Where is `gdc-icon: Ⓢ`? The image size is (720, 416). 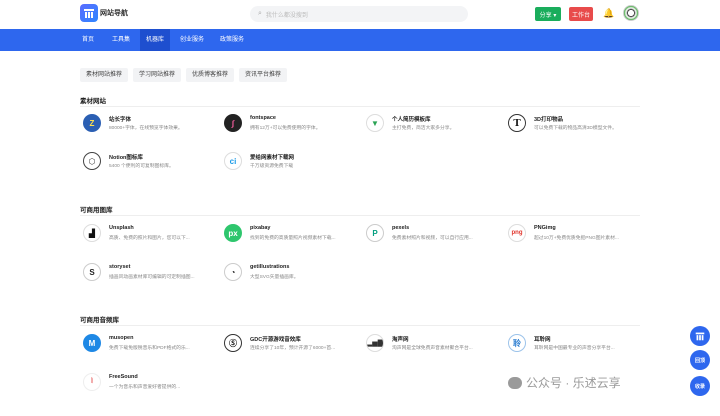 gdc-icon: Ⓢ is located at coordinates (233, 343).